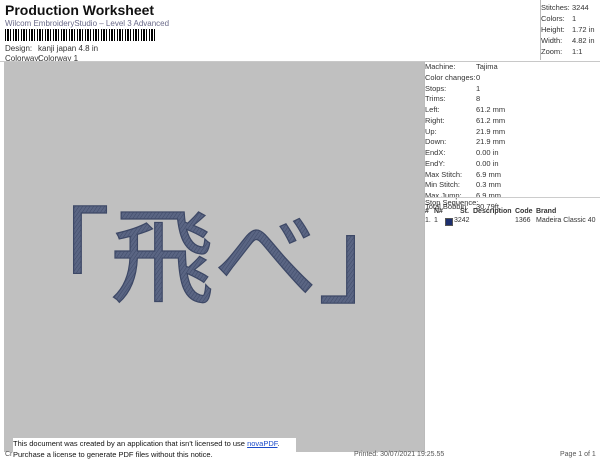 This screenshot has height=464, width=600. What do you see at coordinates (492, 211) in the screenshot?
I see `col-description: Description` at bounding box center [492, 211].